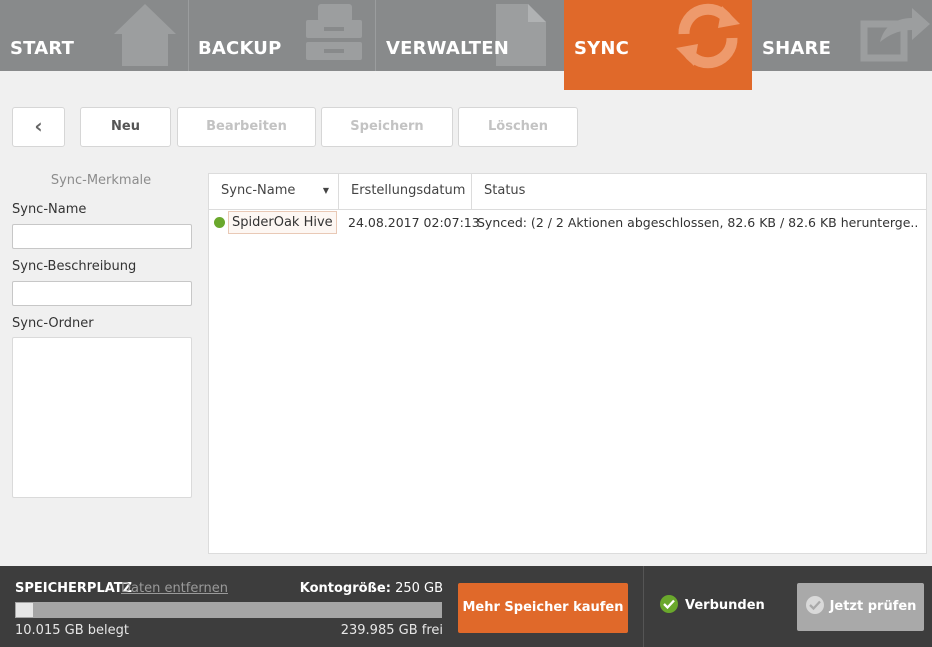  What do you see at coordinates (325, 190) in the screenshot?
I see `sort-desc-icon: ▼` at bounding box center [325, 190].